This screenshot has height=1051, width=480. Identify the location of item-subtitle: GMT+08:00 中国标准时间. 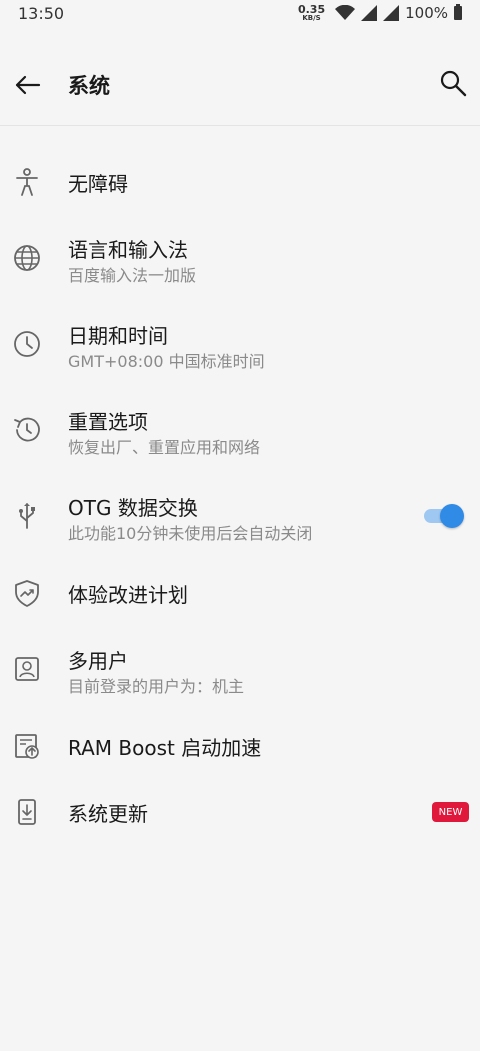
(166, 361).